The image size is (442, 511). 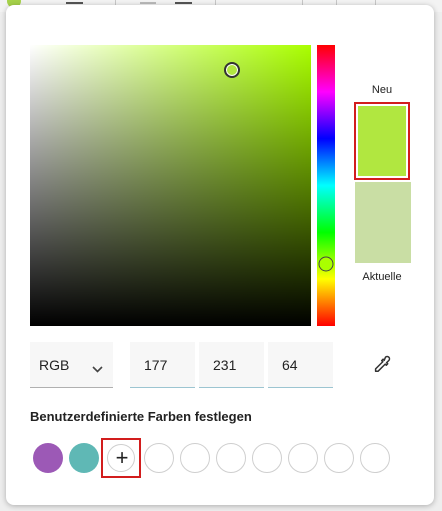 I want to click on add-custom-color-button: +, so click(x=121, y=458).